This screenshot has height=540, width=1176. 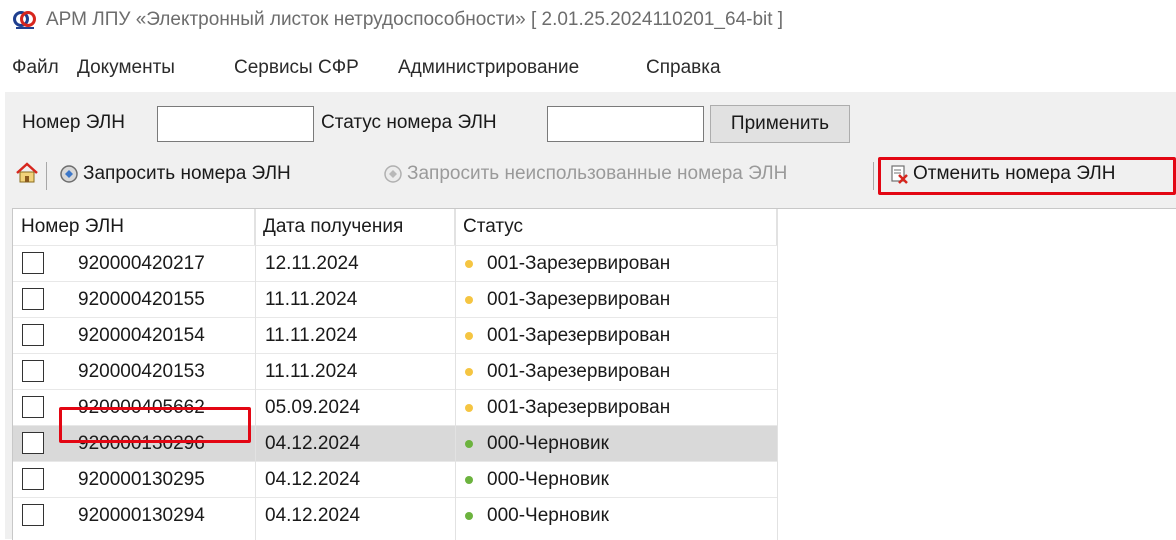 I want to click on table-row: 920000420155 11.11.2024 001-Зарезервирован, so click(x=395, y=299).